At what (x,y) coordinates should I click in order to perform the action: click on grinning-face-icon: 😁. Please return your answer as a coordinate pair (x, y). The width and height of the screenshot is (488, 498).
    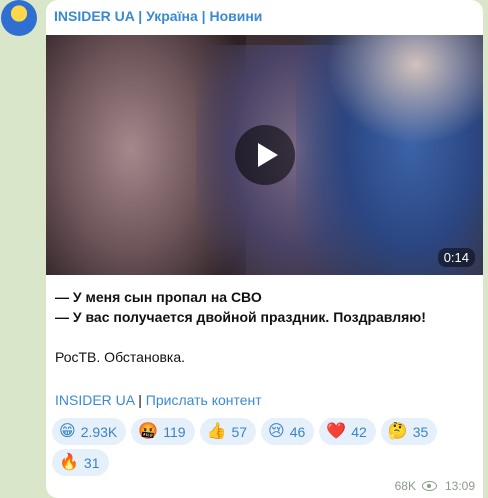
    Looking at the image, I should click on (67, 431).